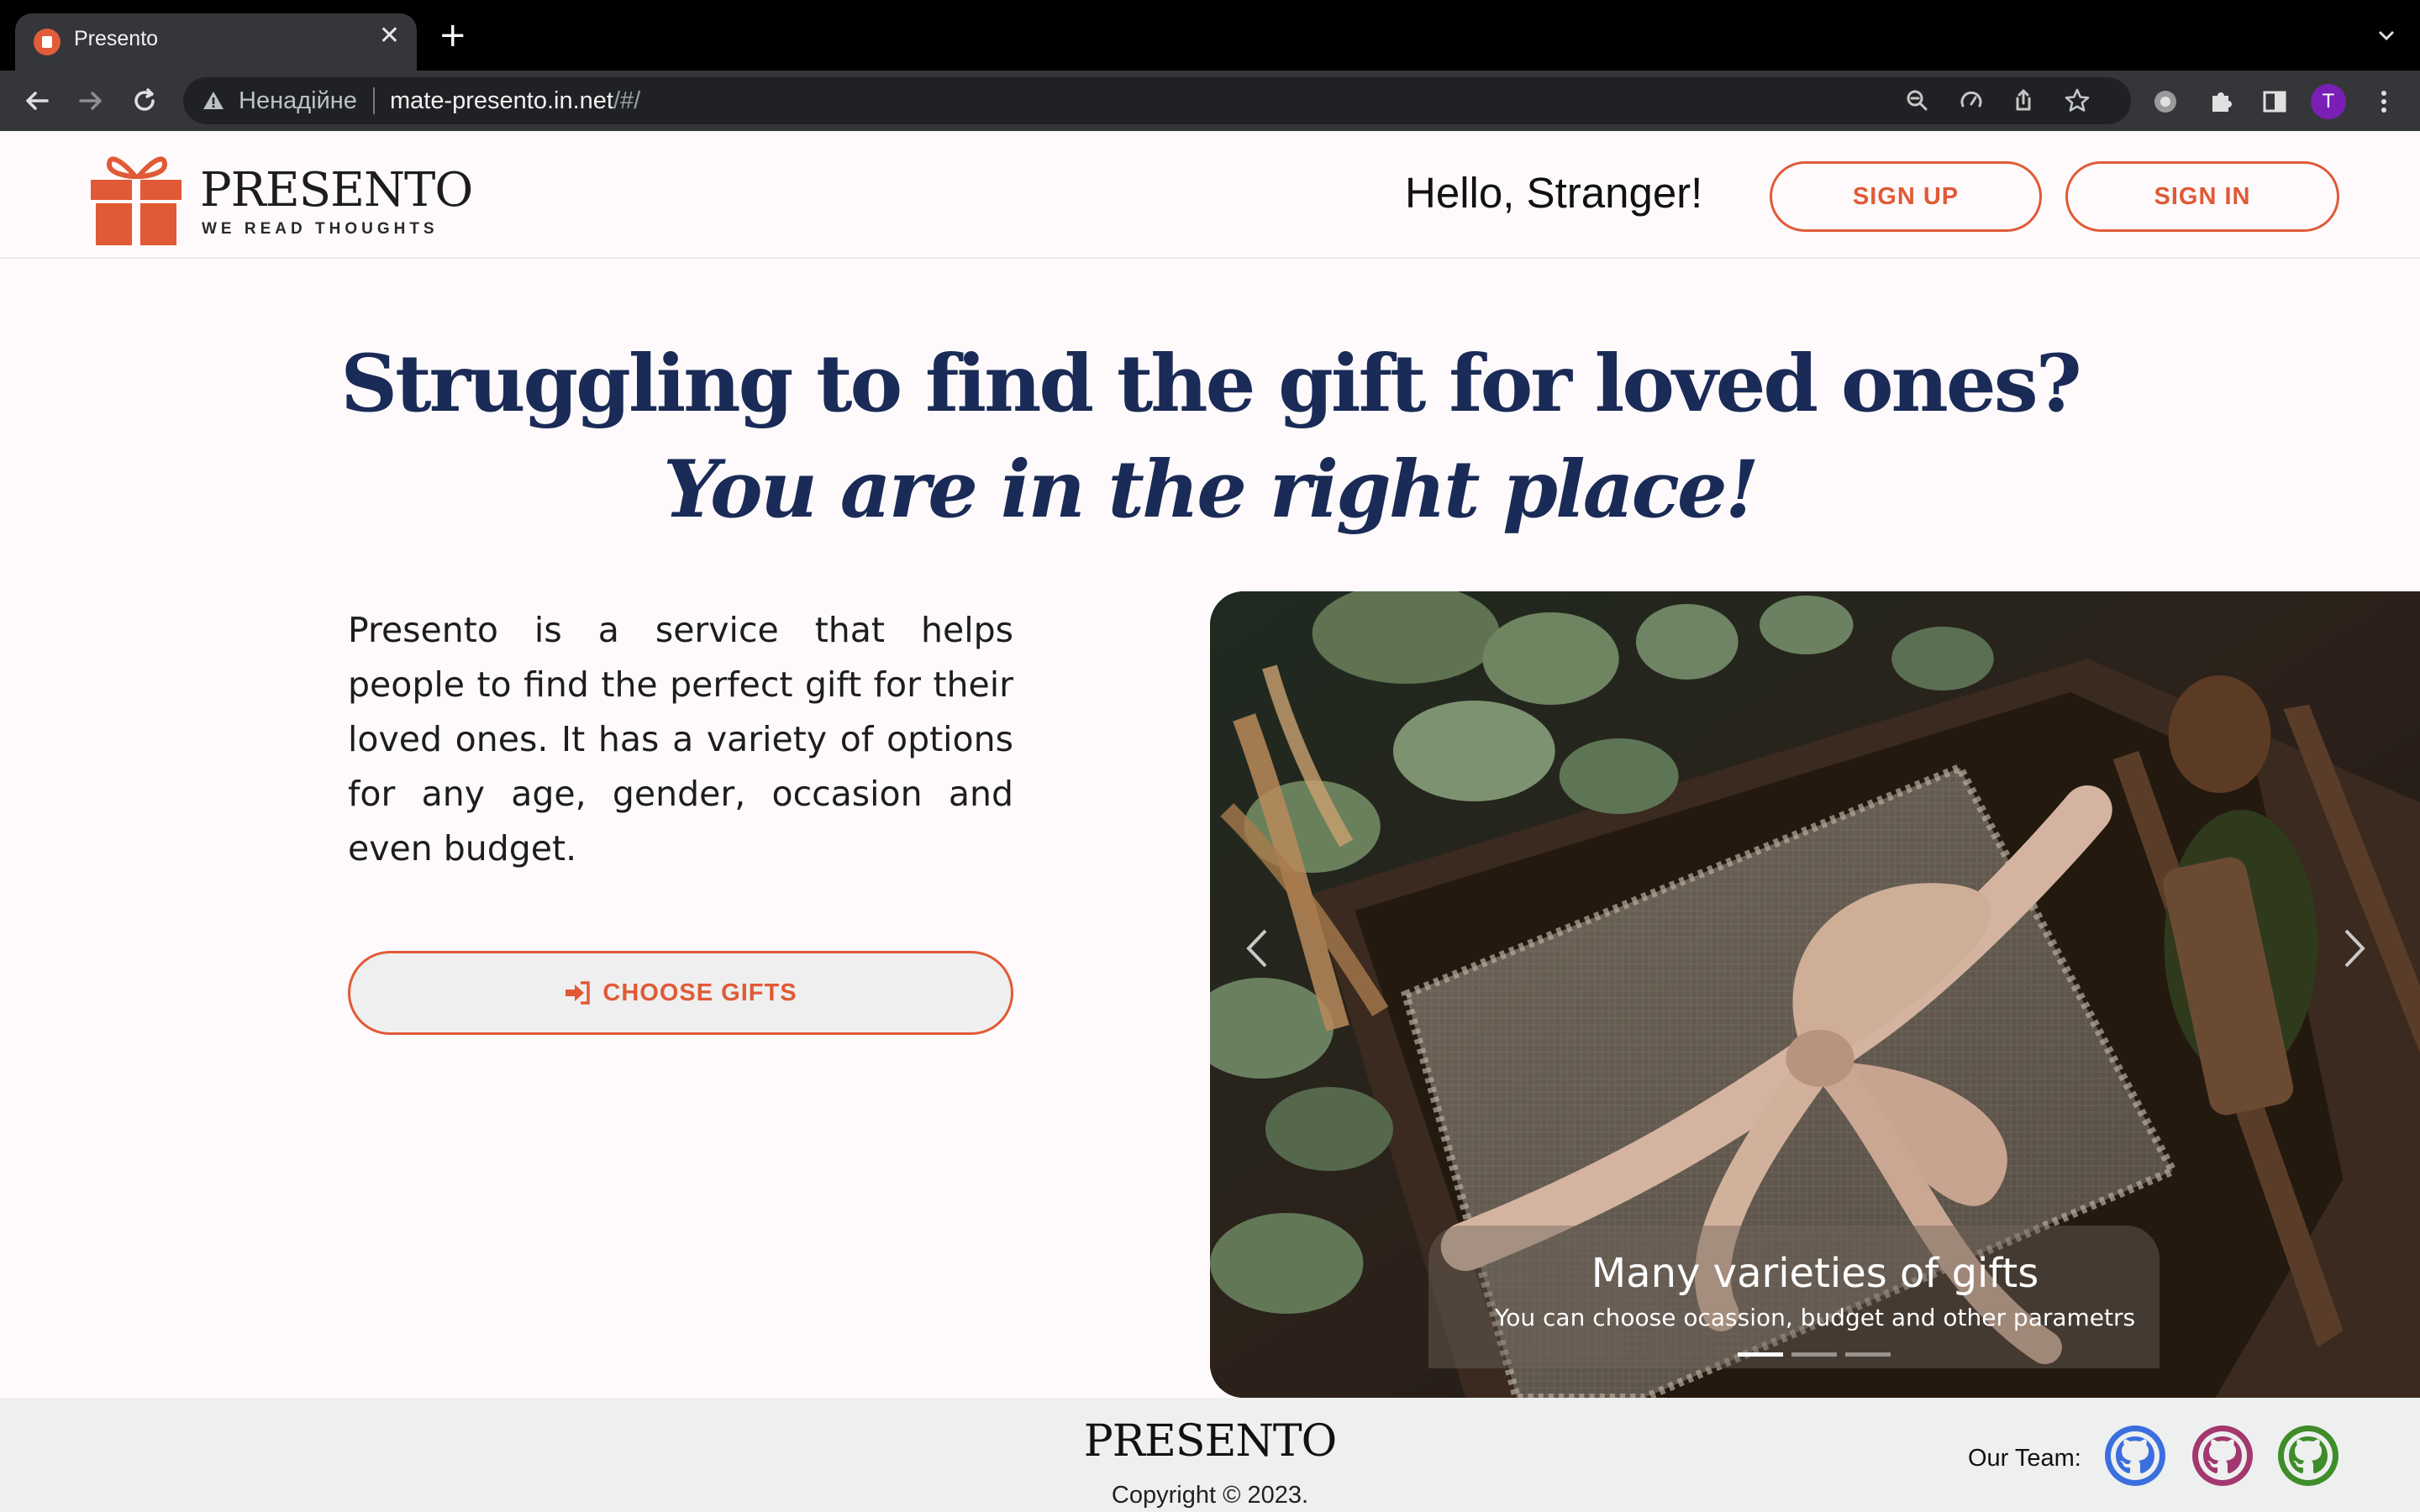  What do you see at coordinates (2387, 35) in the screenshot?
I see `tab-search-chevron-icon` at bounding box center [2387, 35].